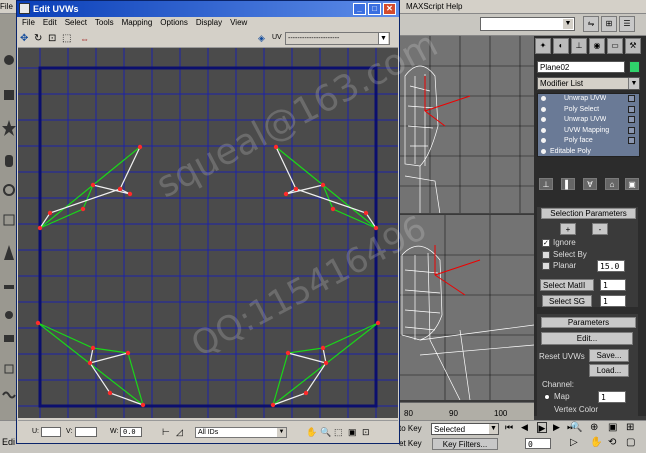  I want to click on object-name-field: Plane02, so click(581, 67).